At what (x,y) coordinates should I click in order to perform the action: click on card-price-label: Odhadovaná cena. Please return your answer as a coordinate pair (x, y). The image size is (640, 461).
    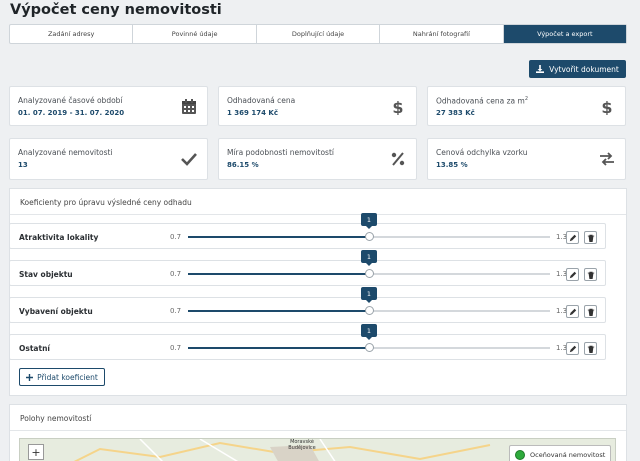
    Looking at the image, I should click on (261, 100).